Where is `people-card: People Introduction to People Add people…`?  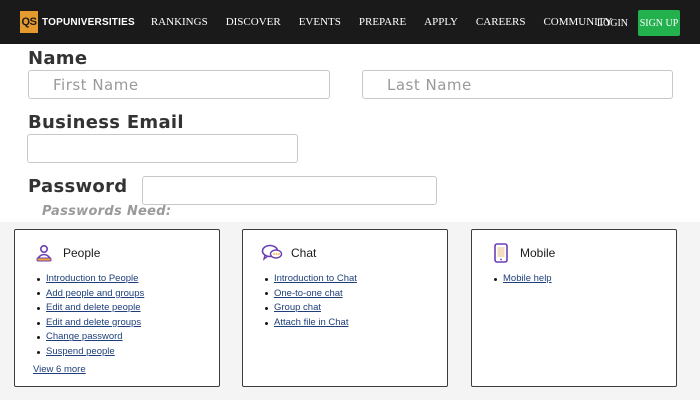 people-card: People Introduction to People Add people… is located at coordinates (117, 308).